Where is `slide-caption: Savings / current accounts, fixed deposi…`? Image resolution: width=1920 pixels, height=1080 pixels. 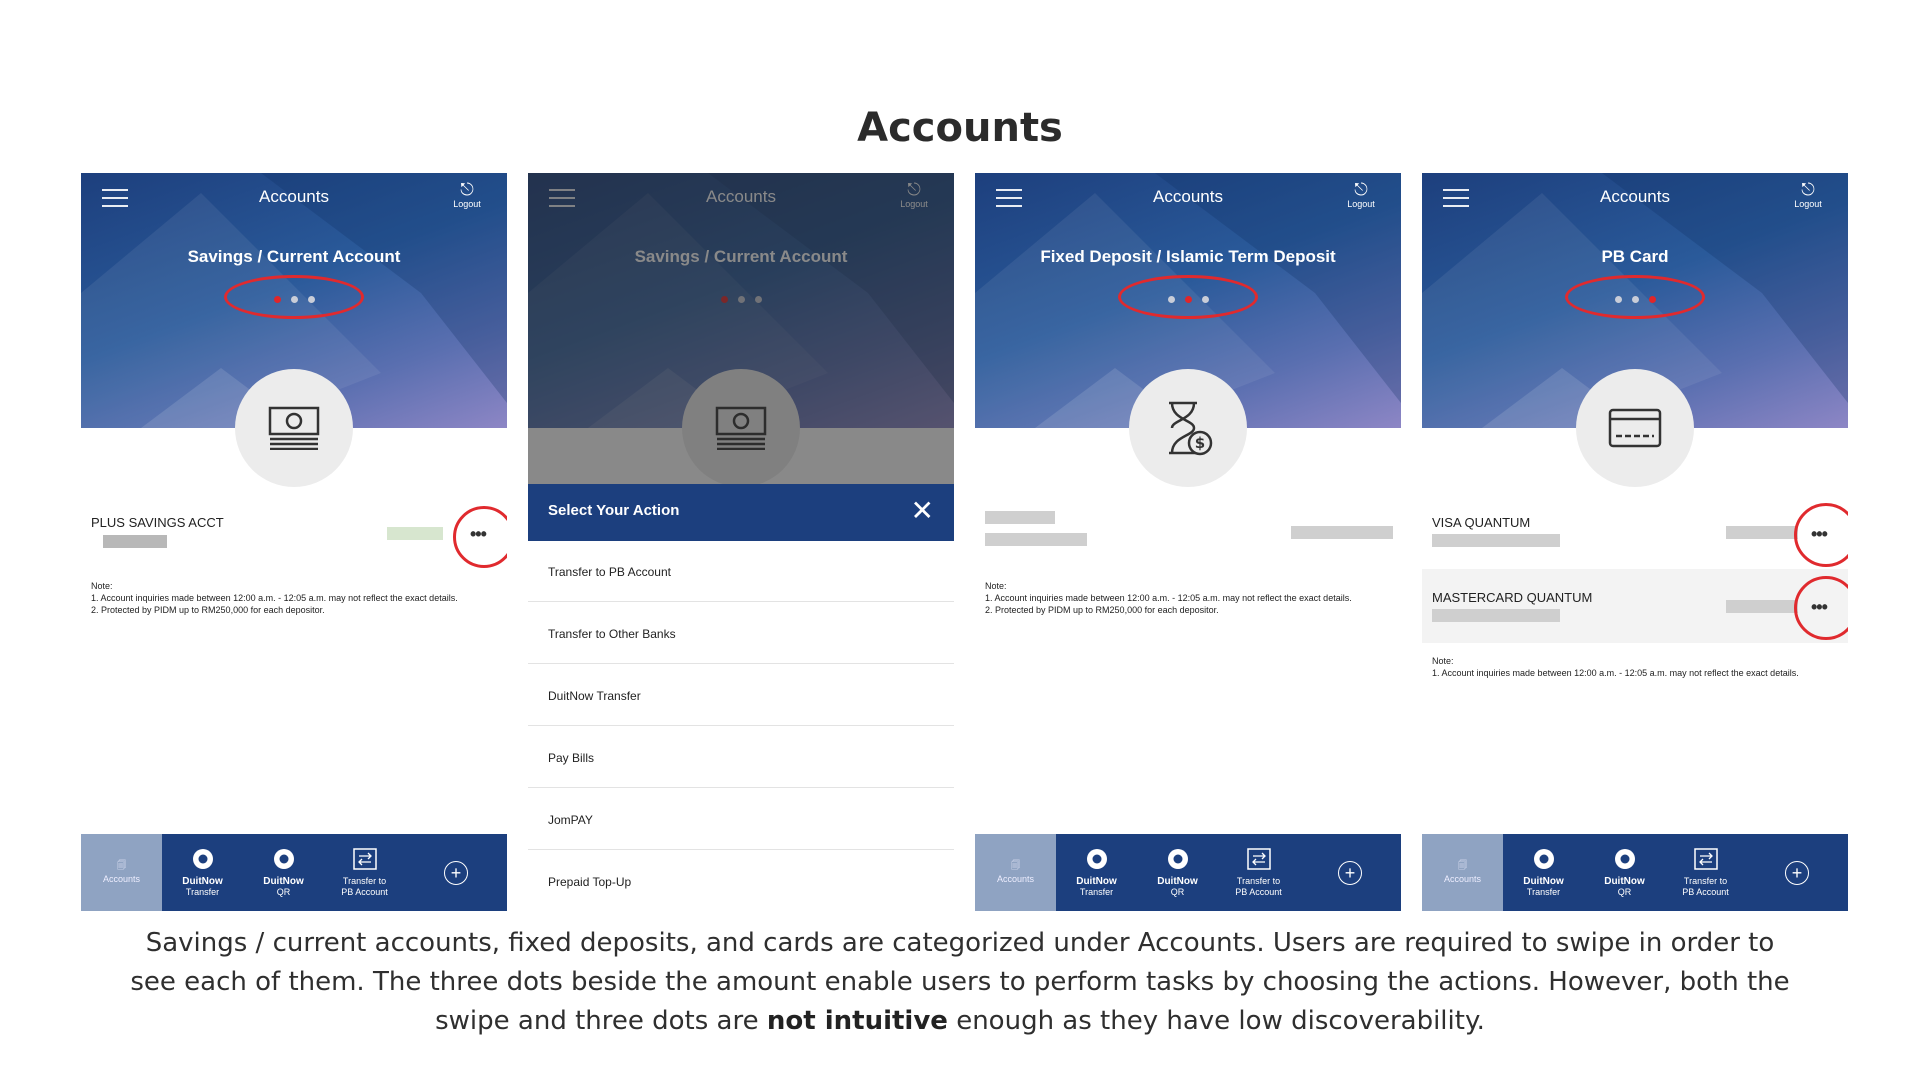
slide-caption: Savings / current accounts, fixed deposi… is located at coordinates (960, 982).